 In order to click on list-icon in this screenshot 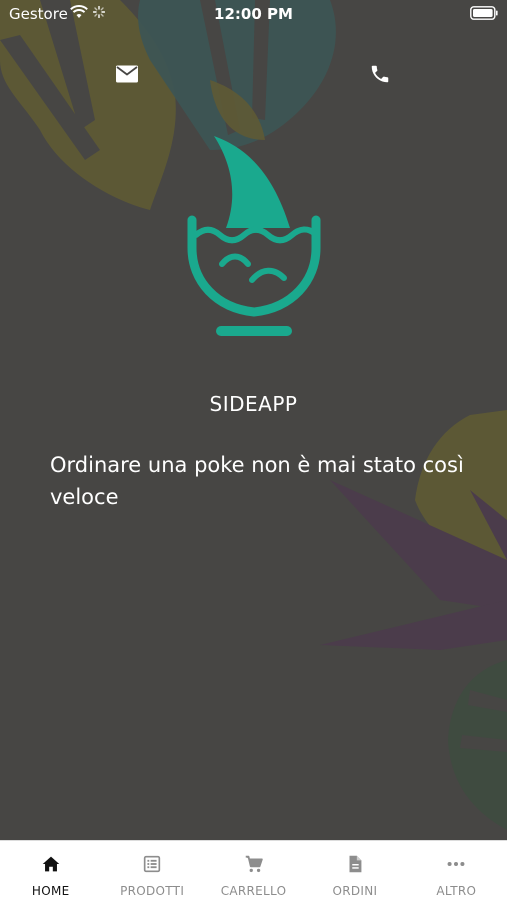, I will do `click(152, 864)`.